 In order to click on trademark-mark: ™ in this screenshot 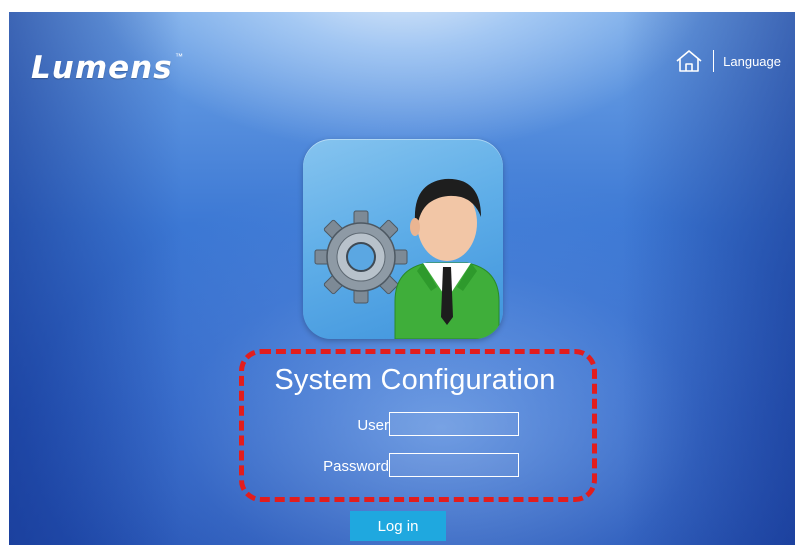, I will do `click(179, 56)`.